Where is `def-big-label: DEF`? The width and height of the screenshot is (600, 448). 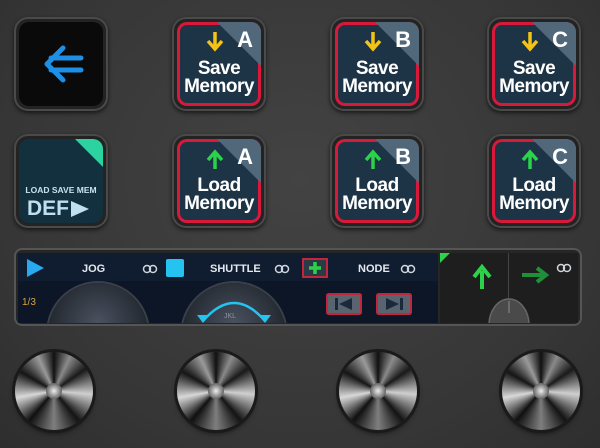
def-big-label: DEF is located at coordinates (48, 208).